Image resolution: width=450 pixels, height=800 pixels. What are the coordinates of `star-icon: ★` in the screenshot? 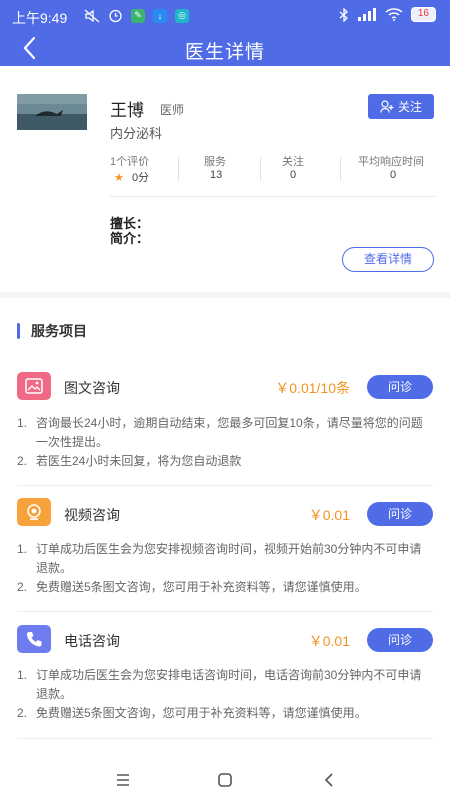 It's located at (119, 178).